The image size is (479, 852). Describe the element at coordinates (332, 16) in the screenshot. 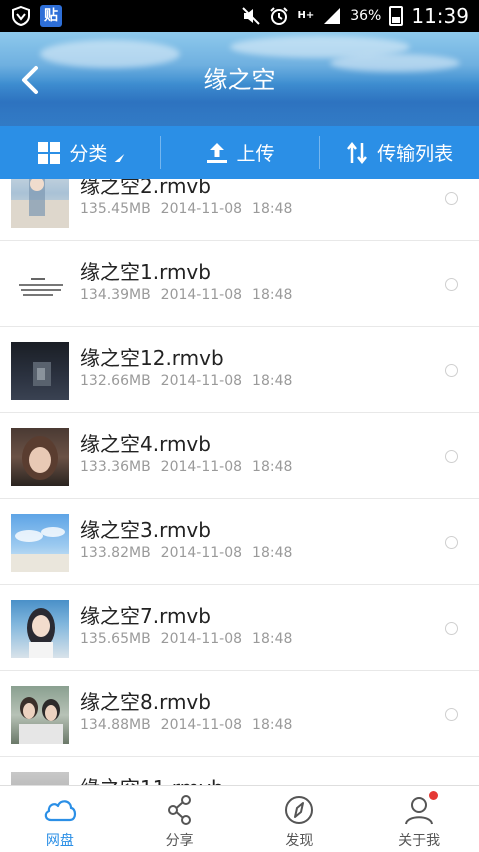

I see `signal-icon` at that location.